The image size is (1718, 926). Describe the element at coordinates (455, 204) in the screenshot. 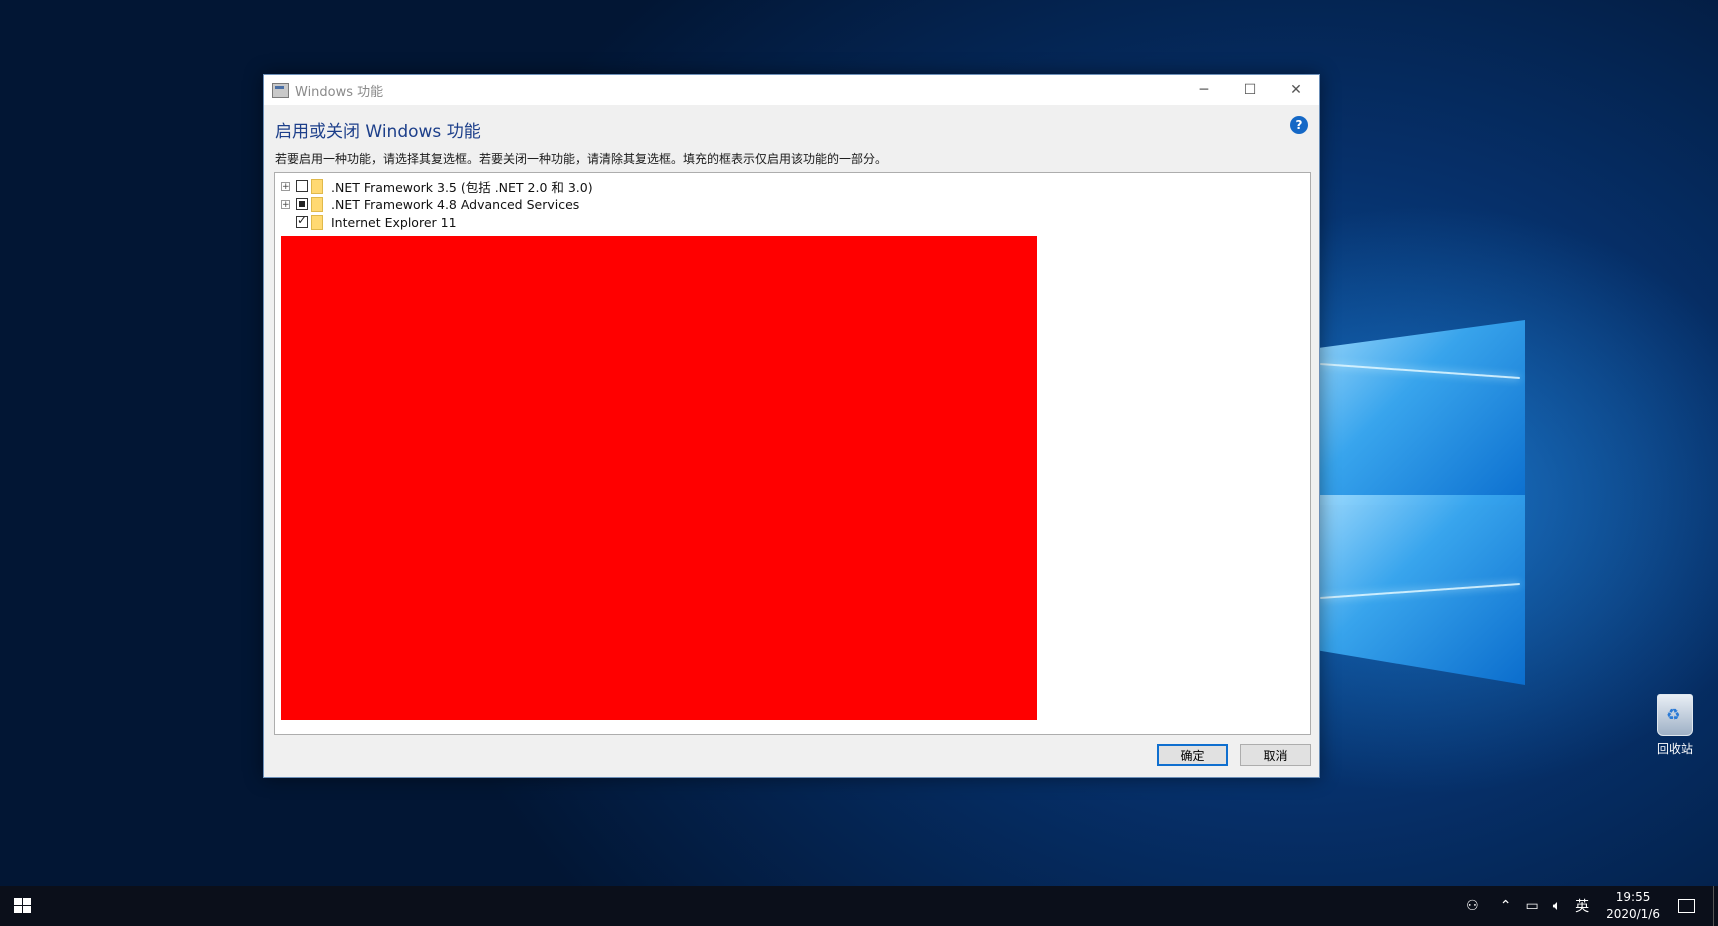

I see `feature-label: .NET Framework 4.8 Advanced Services` at that location.